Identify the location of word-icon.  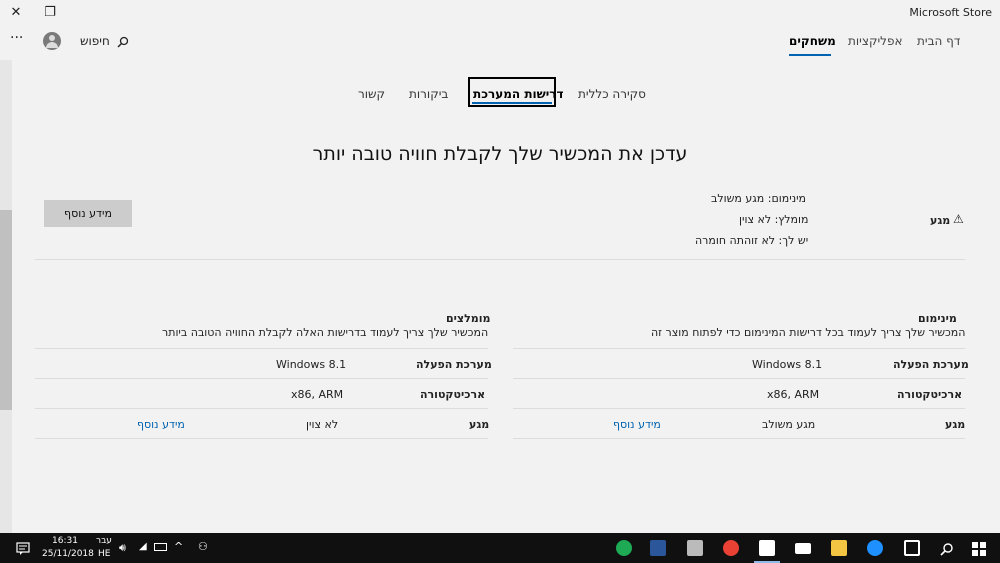
(658, 548).